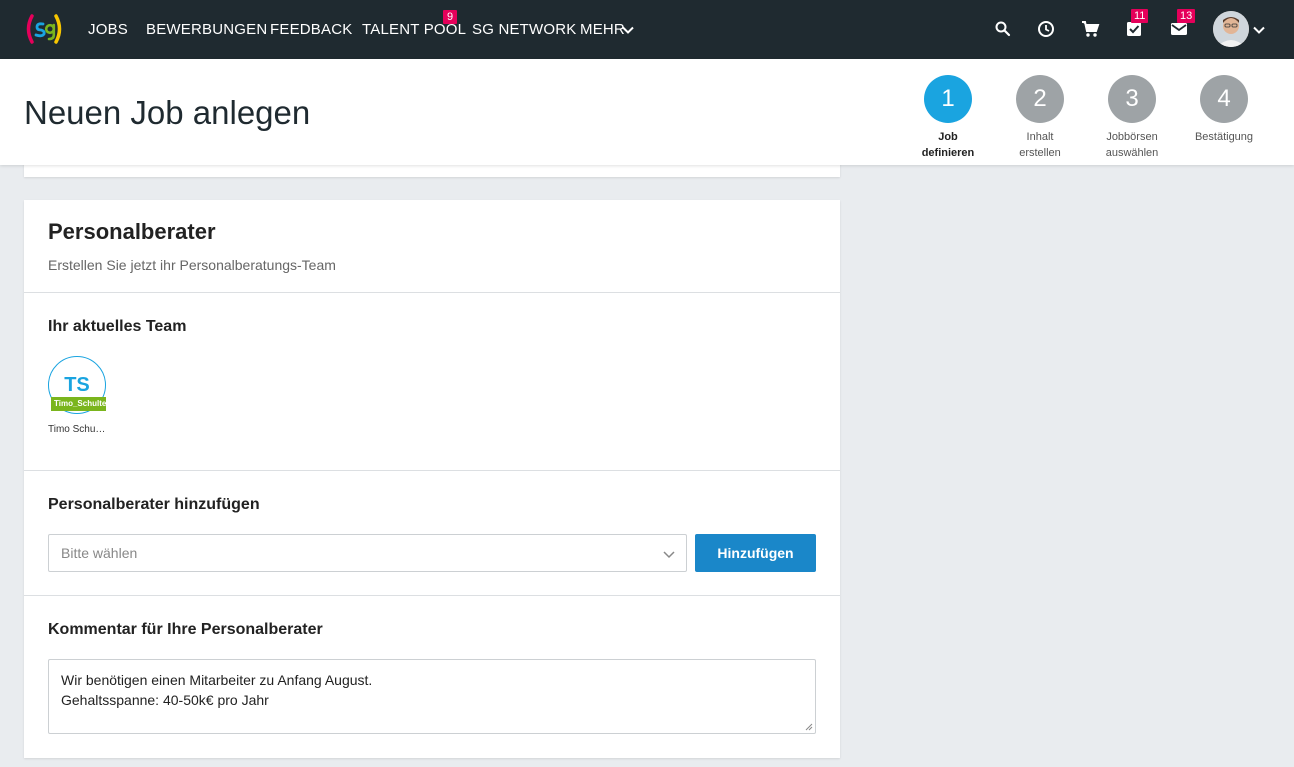  What do you see at coordinates (450, 17) in the screenshot?
I see `talent-pool-badge: 9` at bounding box center [450, 17].